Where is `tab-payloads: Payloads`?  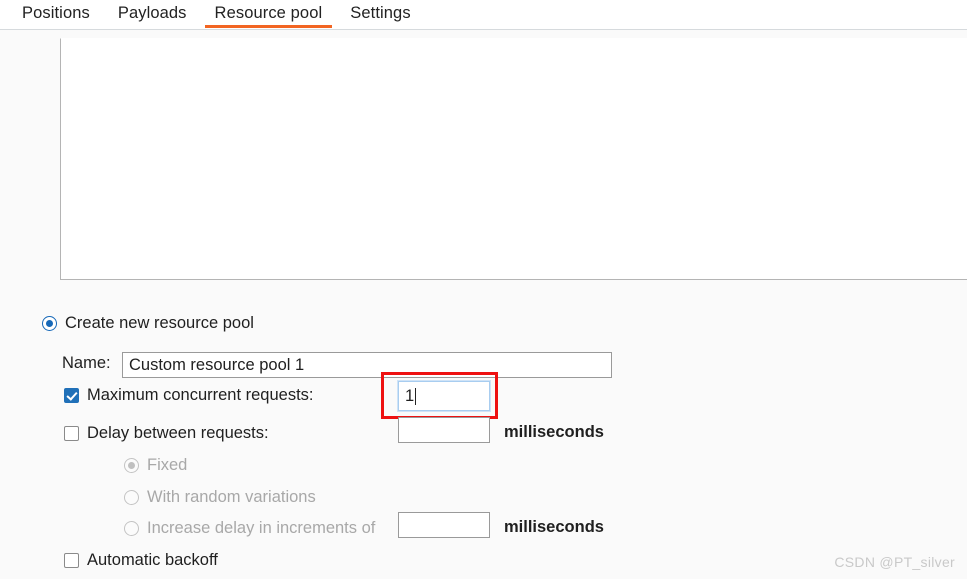
tab-payloads: Payloads is located at coordinates (152, 13).